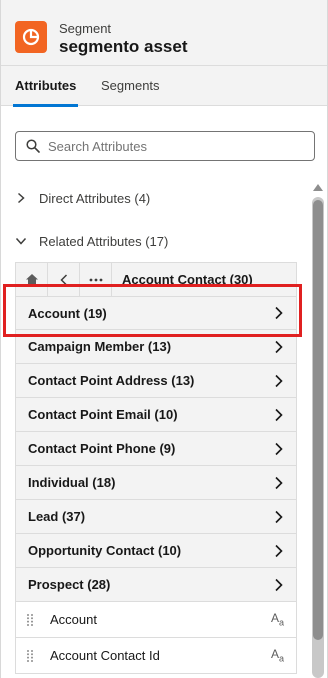  What do you see at coordinates (100, 346) in the screenshot?
I see `list-item-label: Campaign Member (13)` at bounding box center [100, 346].